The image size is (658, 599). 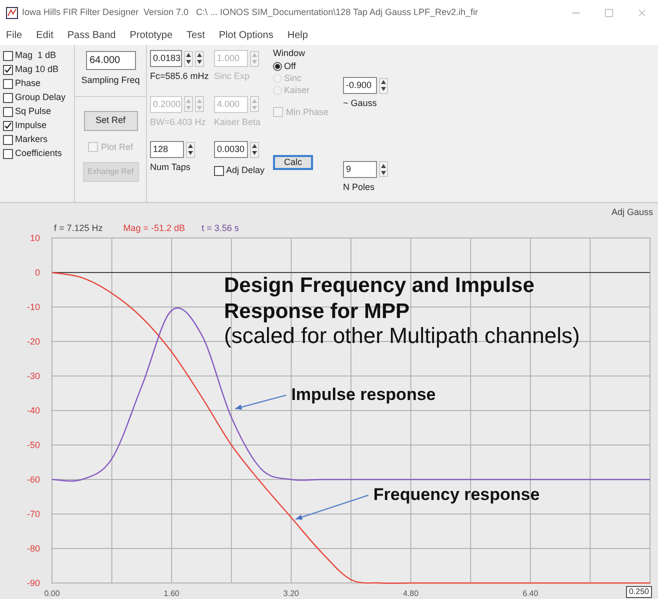 I want to click on number-field: 0.0030, so click(x=231, y=149).